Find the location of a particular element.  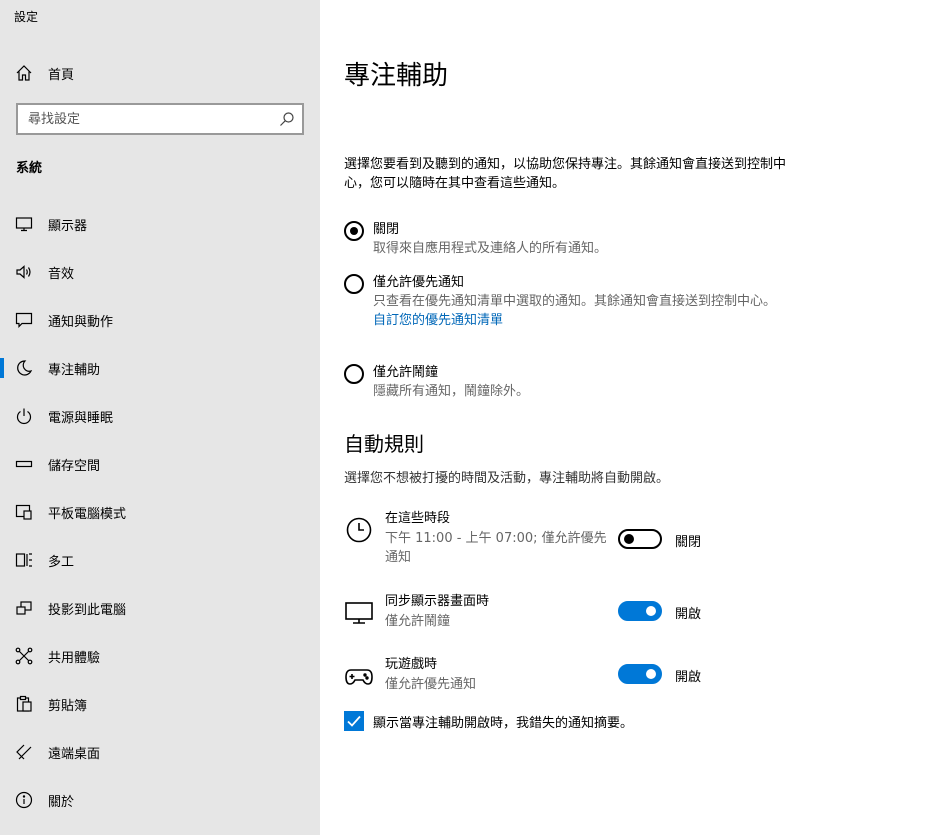

search-box is located at coordinates (160, 119).